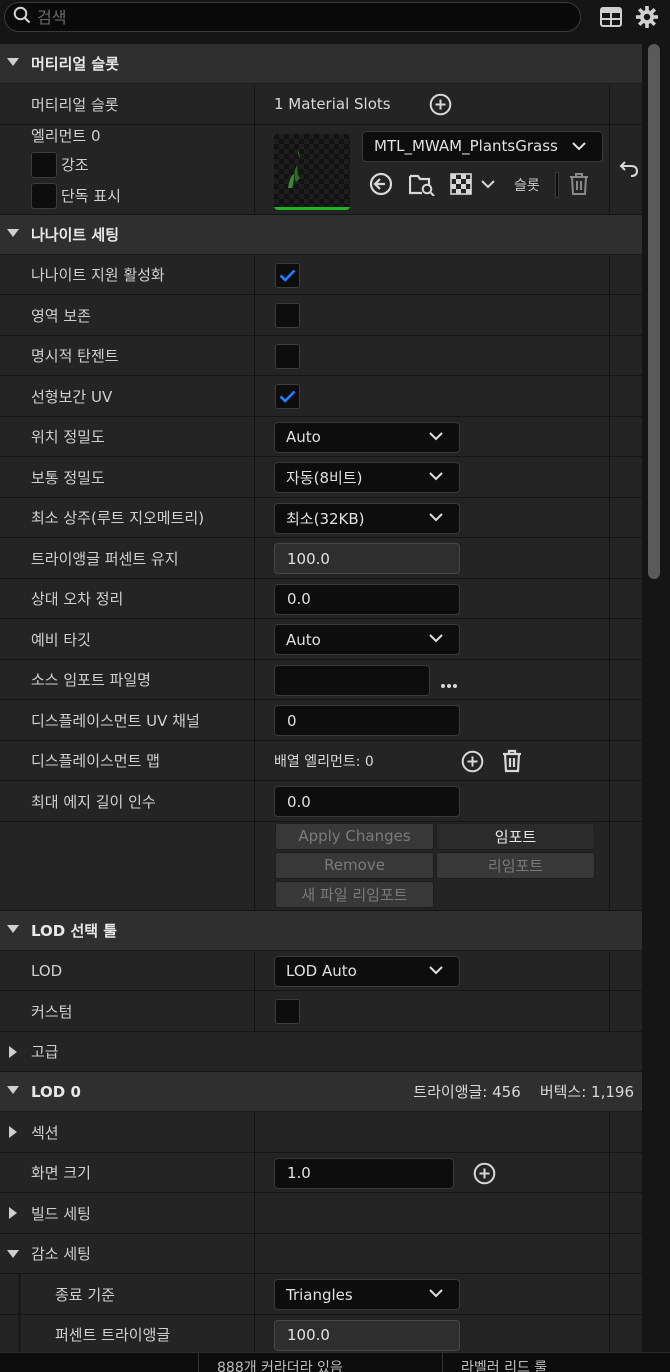  What do you see at coordinates (611, 17) in the screenshot?
I see `table-icon` at bounding box center [611, 17].